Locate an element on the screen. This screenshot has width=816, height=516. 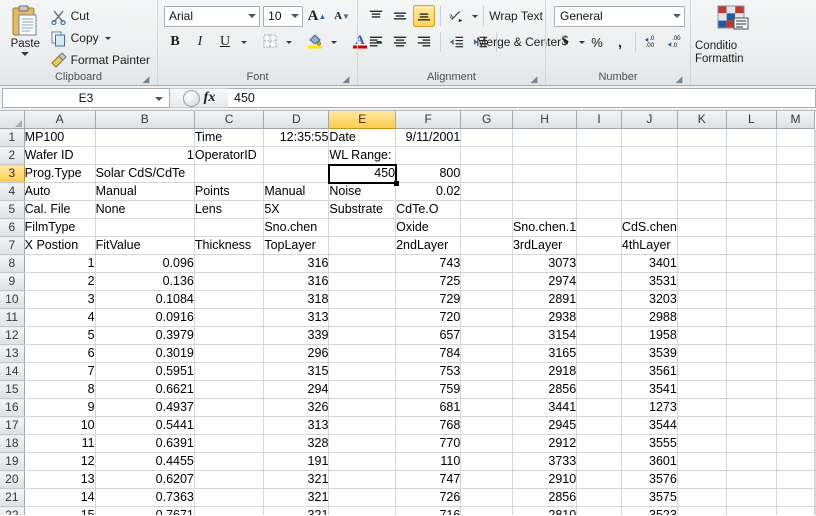
cell-D4: Manual is located at coordinates (296, 191).